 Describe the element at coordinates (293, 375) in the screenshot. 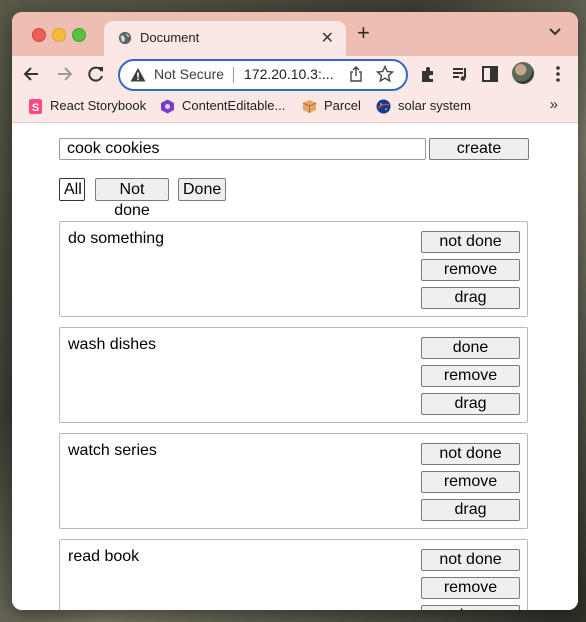

I see `todo-item: wash dishes done remove drag` at that location.